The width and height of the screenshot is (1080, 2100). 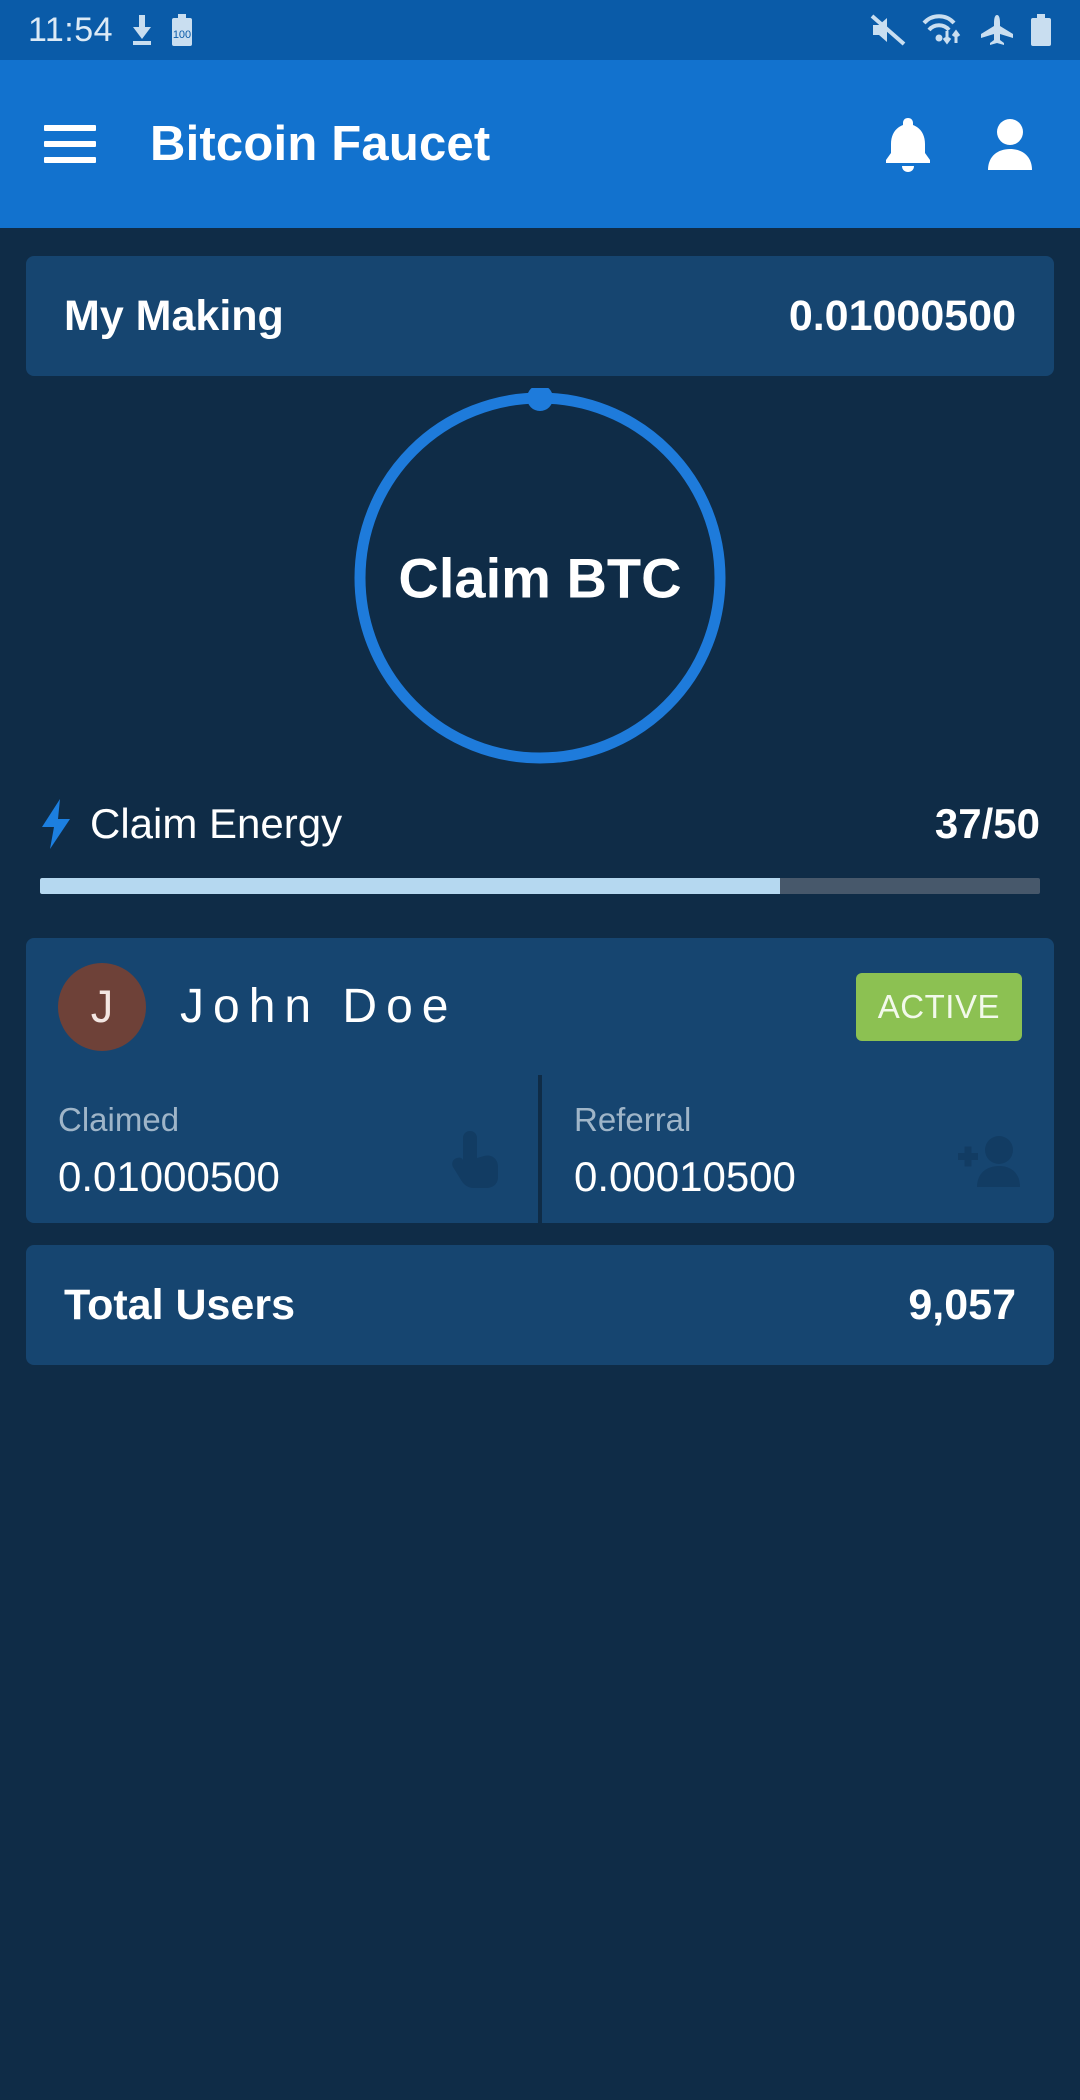 What do you see at coordinates (319, 1006) in the screenshot?
I see `user-name: John Doe` at bounding box center [319, 1006].